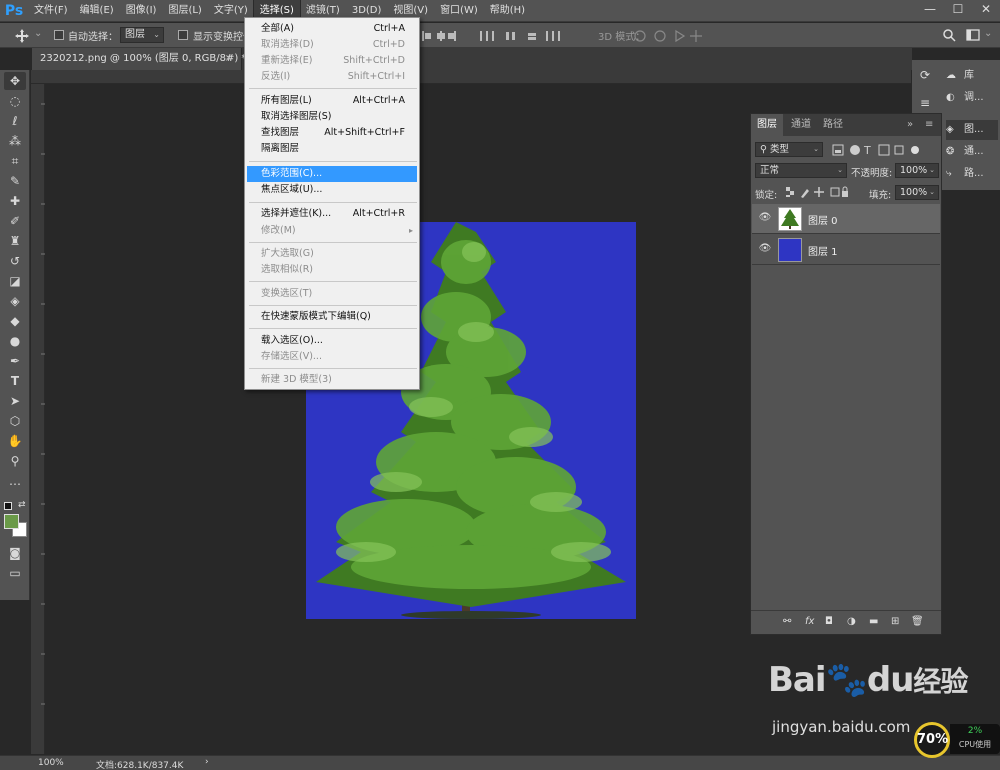 The width and height of the screenshot is (1000, 770). Describe the element at coordinates (332, 29) in the screenshot. I see `menu-item-select-all: 全部(A) Ctrl+A` at that location.